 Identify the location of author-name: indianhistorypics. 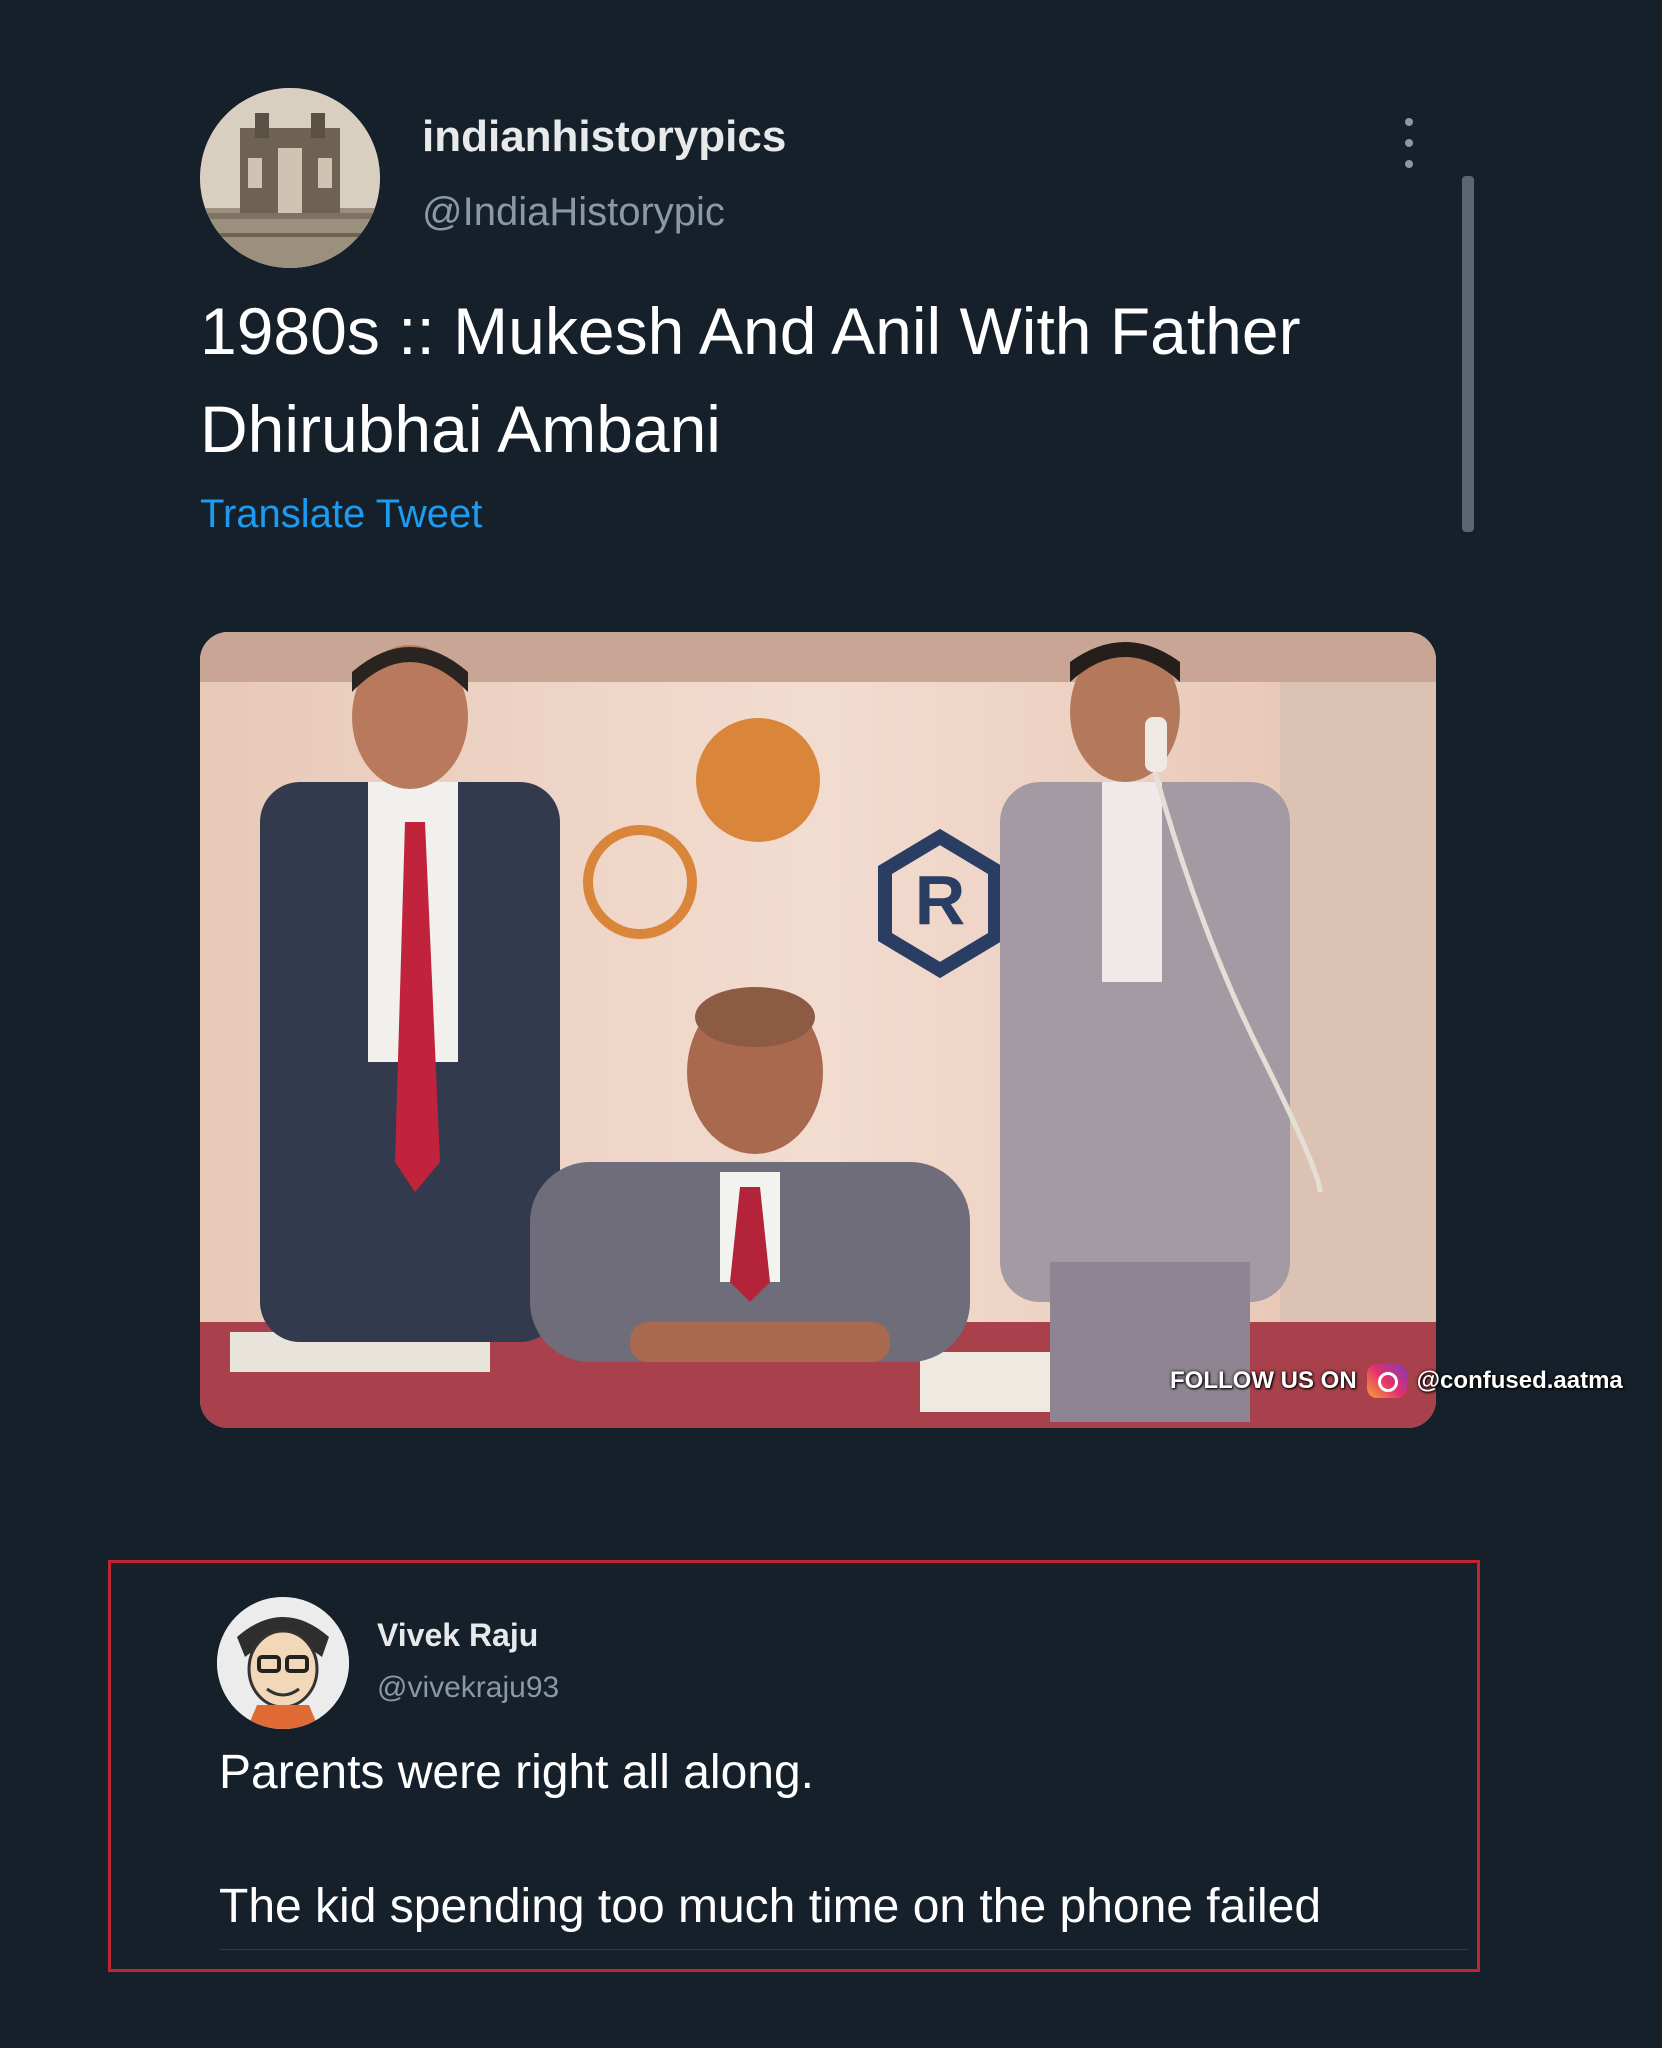
(604, 137).